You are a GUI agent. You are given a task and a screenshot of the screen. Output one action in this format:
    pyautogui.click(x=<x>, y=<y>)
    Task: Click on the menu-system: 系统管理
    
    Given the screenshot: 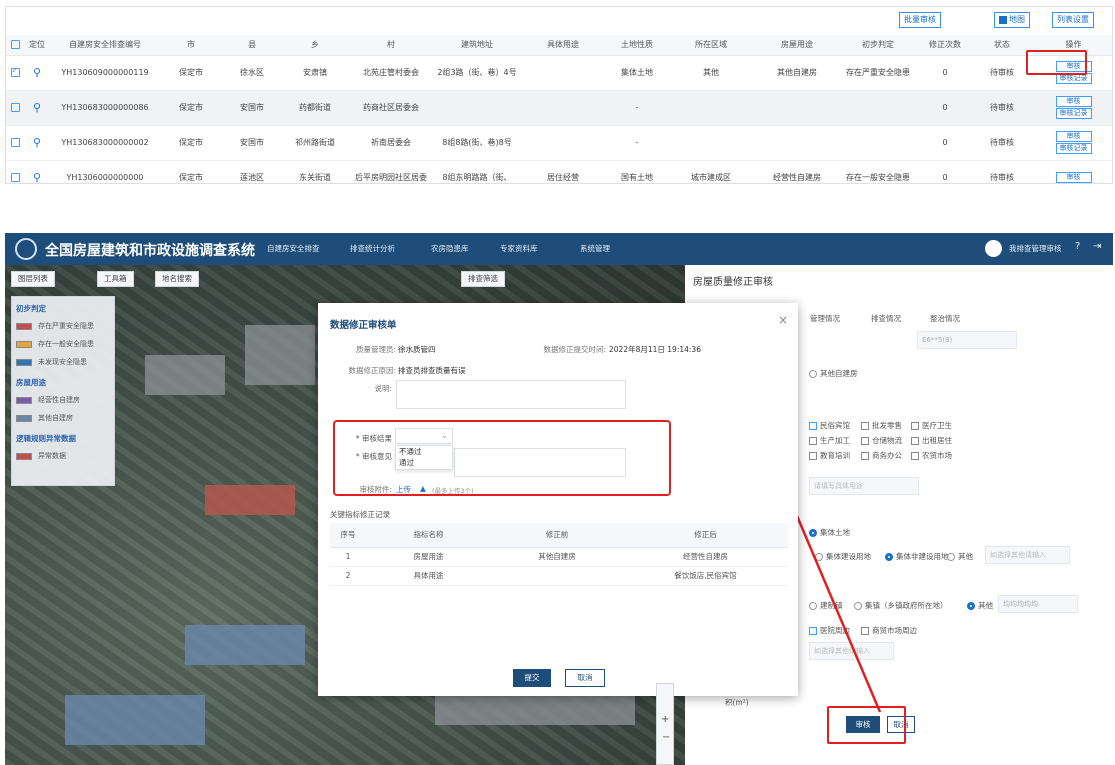 What is the action you would take?
    pyautogui.click(x=595, y=248)
    